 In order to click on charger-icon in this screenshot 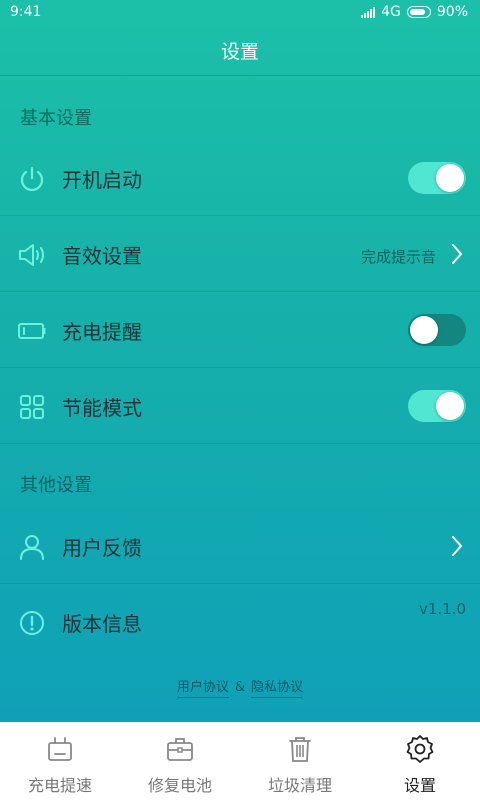, I will do `click(60, 749)`.